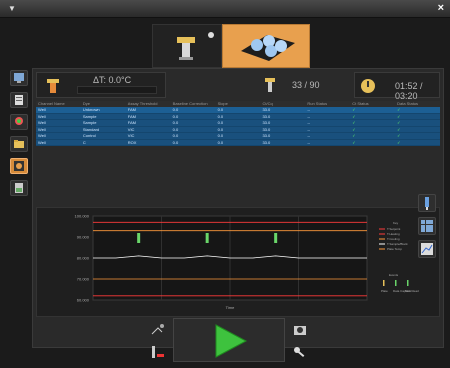 This screenshot has height=368, width=450. What do you see at coordinates (441, 8) in the screenshot?
I see `close-icon: ×` at bounding box center [441, 8].